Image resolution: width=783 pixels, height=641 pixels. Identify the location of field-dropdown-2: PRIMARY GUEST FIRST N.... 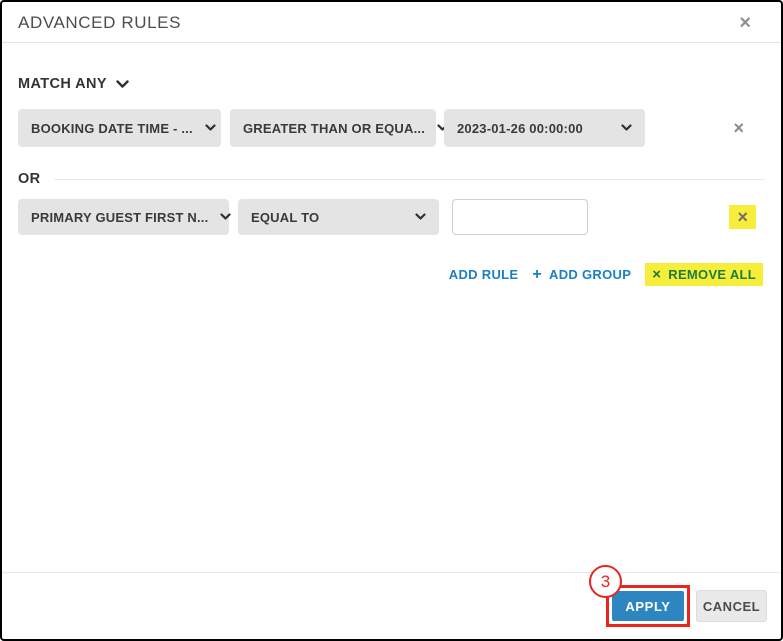
(125, 217).